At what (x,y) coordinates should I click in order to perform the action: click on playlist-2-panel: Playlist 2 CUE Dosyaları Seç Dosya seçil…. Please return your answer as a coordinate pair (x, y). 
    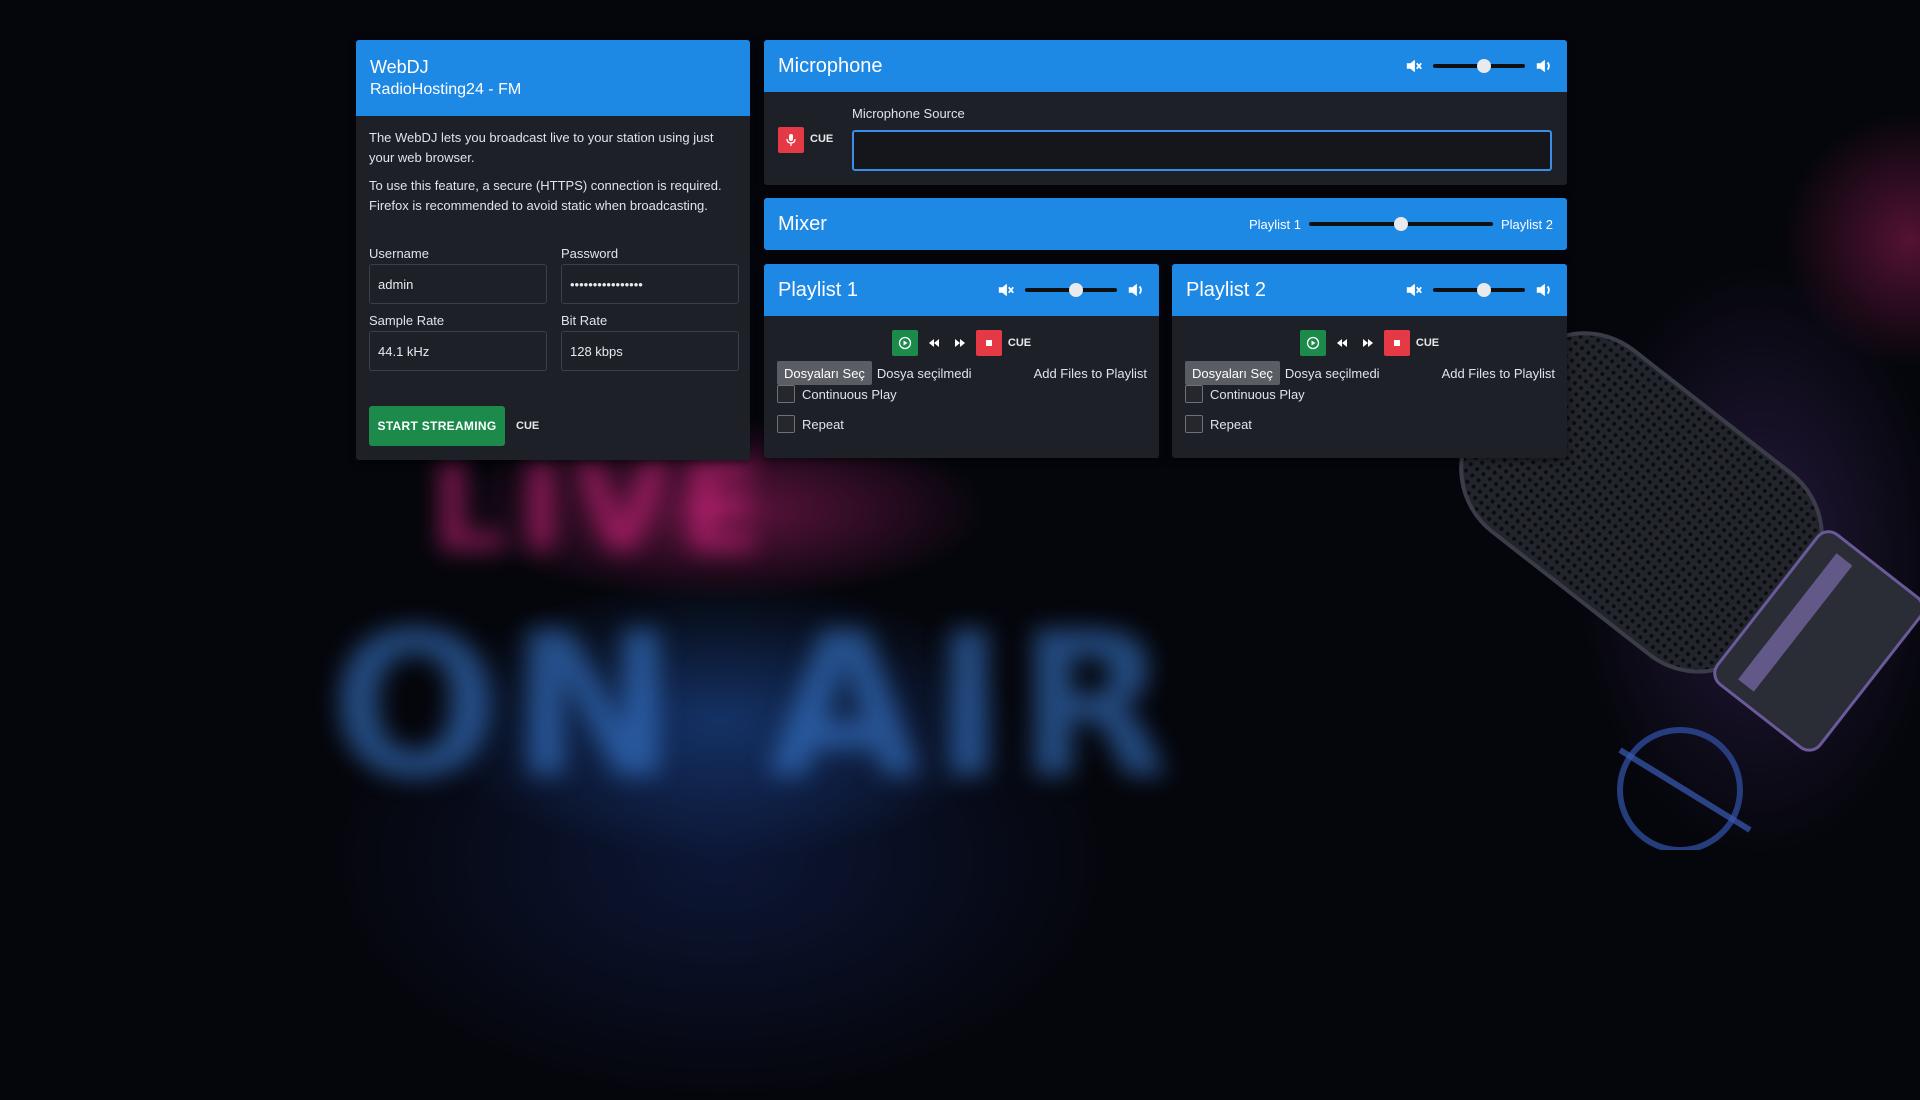
    Looking at the image, I should click on (1369, 361).